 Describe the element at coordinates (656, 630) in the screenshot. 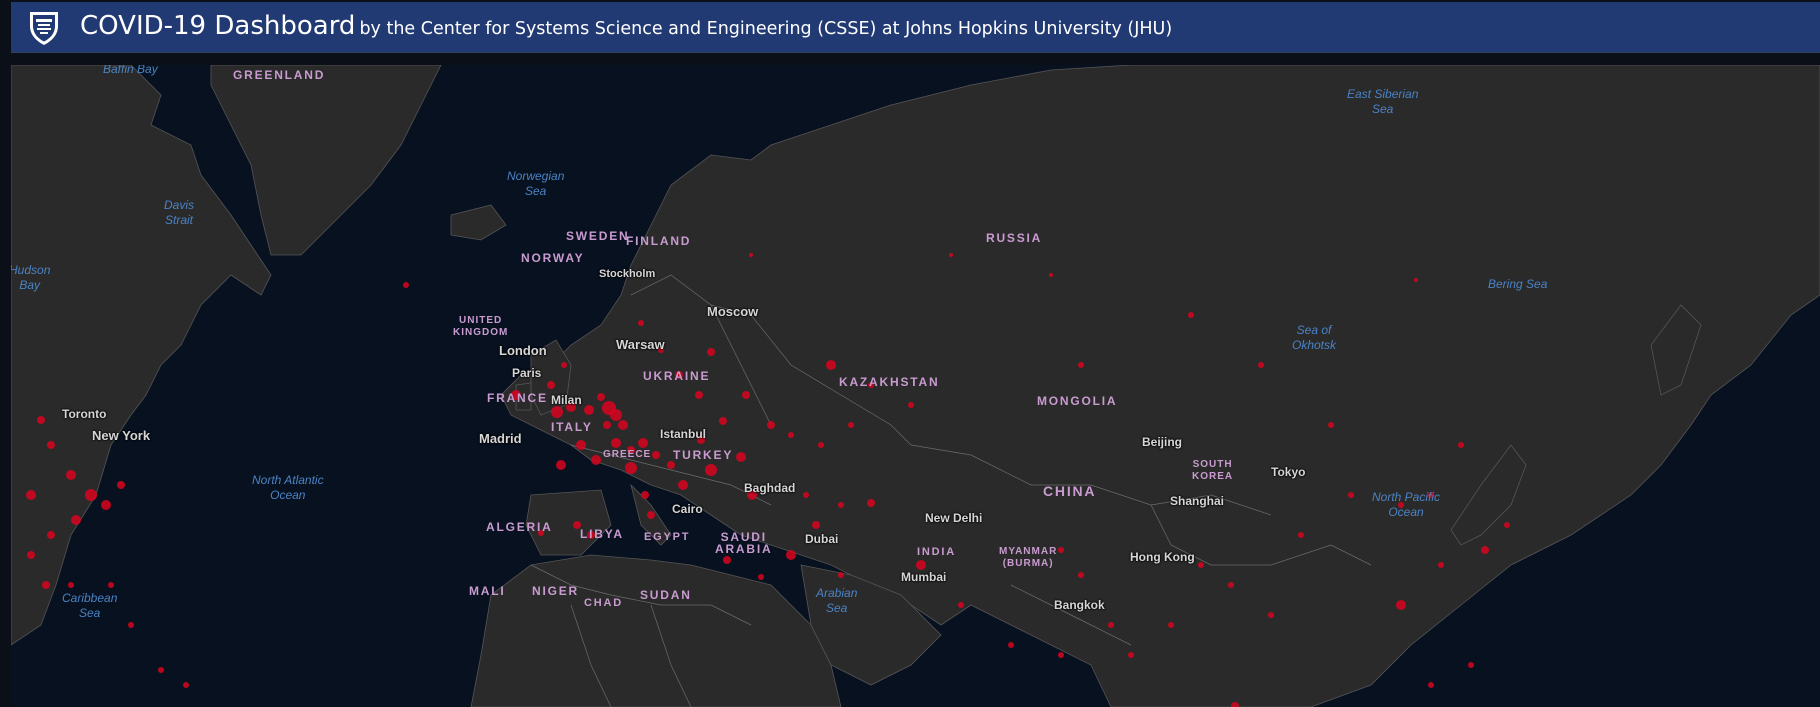

I see `africa-land` at that location.